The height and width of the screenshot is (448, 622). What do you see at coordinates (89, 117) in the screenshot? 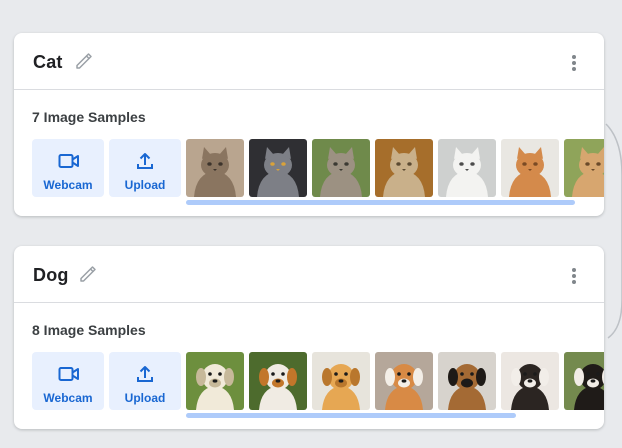
I see `samples-count: 7 Image Samples` at bounding box center [89, 117].